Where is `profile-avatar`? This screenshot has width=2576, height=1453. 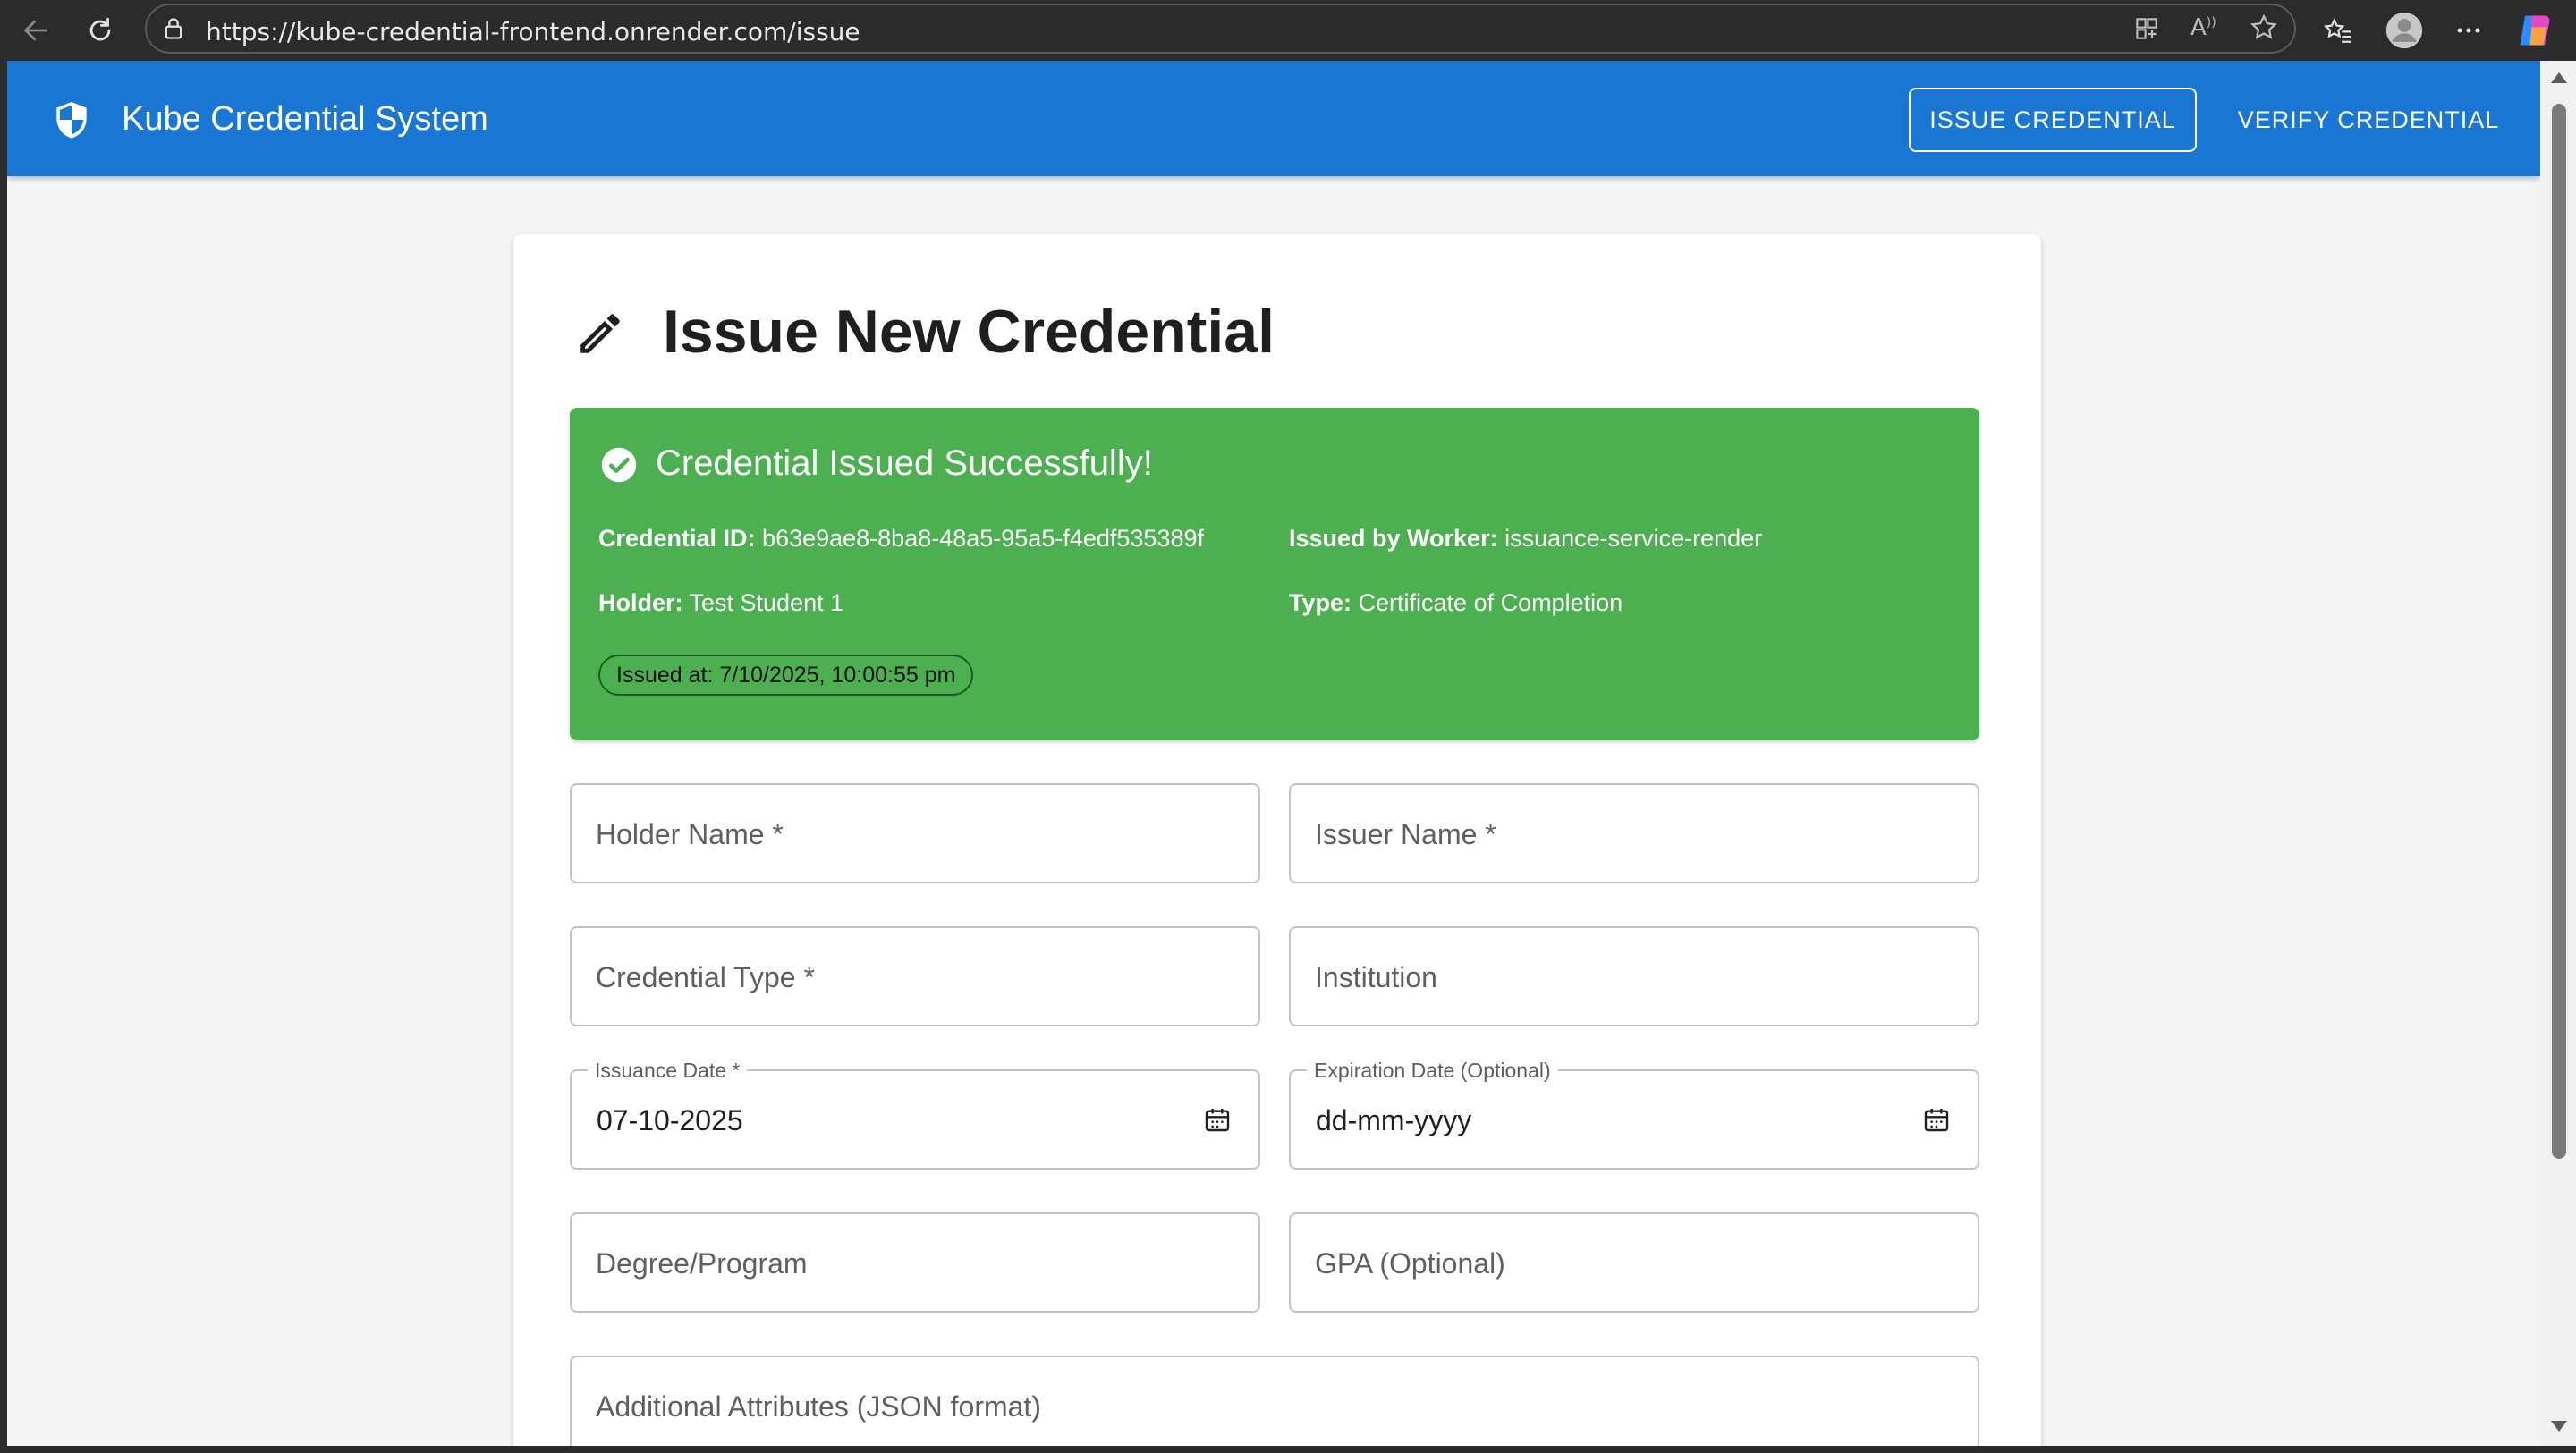
profile-avatar is located at coordinates (2404, 31).